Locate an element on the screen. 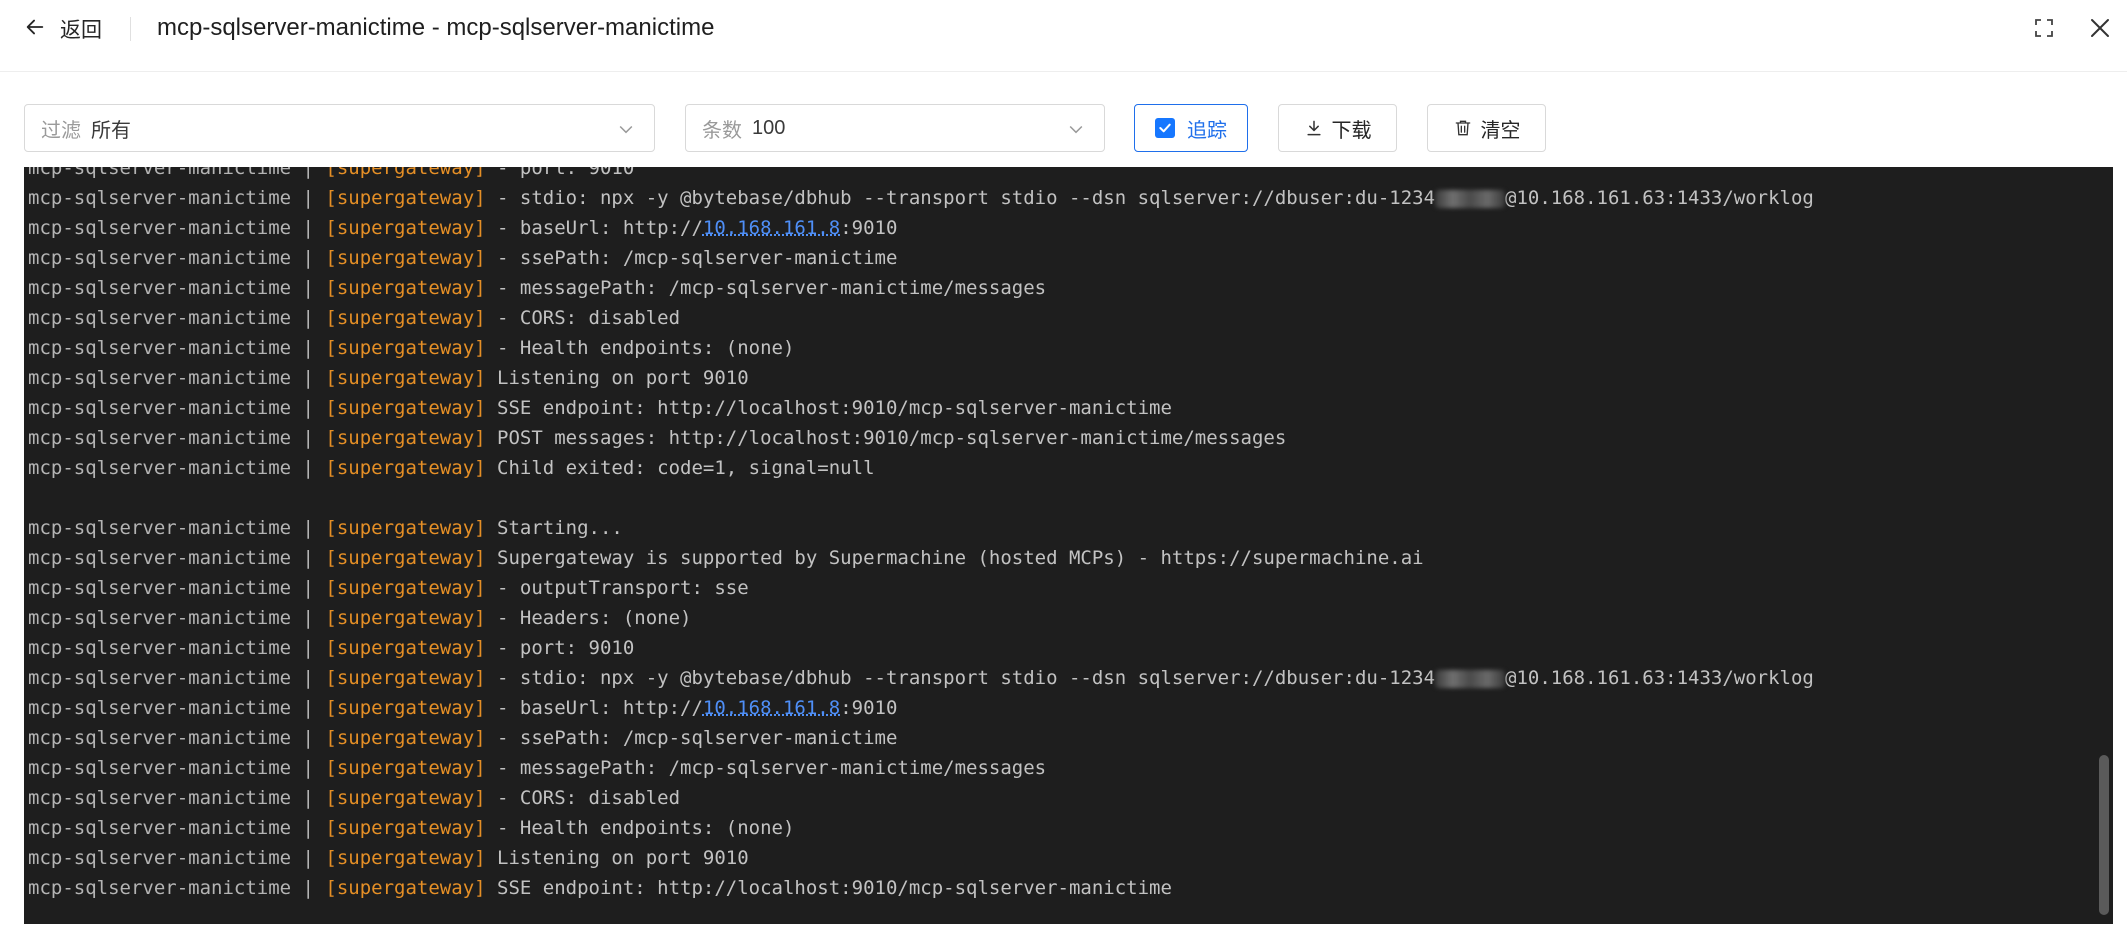 Image resolution: width=2127 pixels, height=948 pixels. log-message: - ssePath: /mcp-sqlserver-manictime is located at coordinates (691, 738).